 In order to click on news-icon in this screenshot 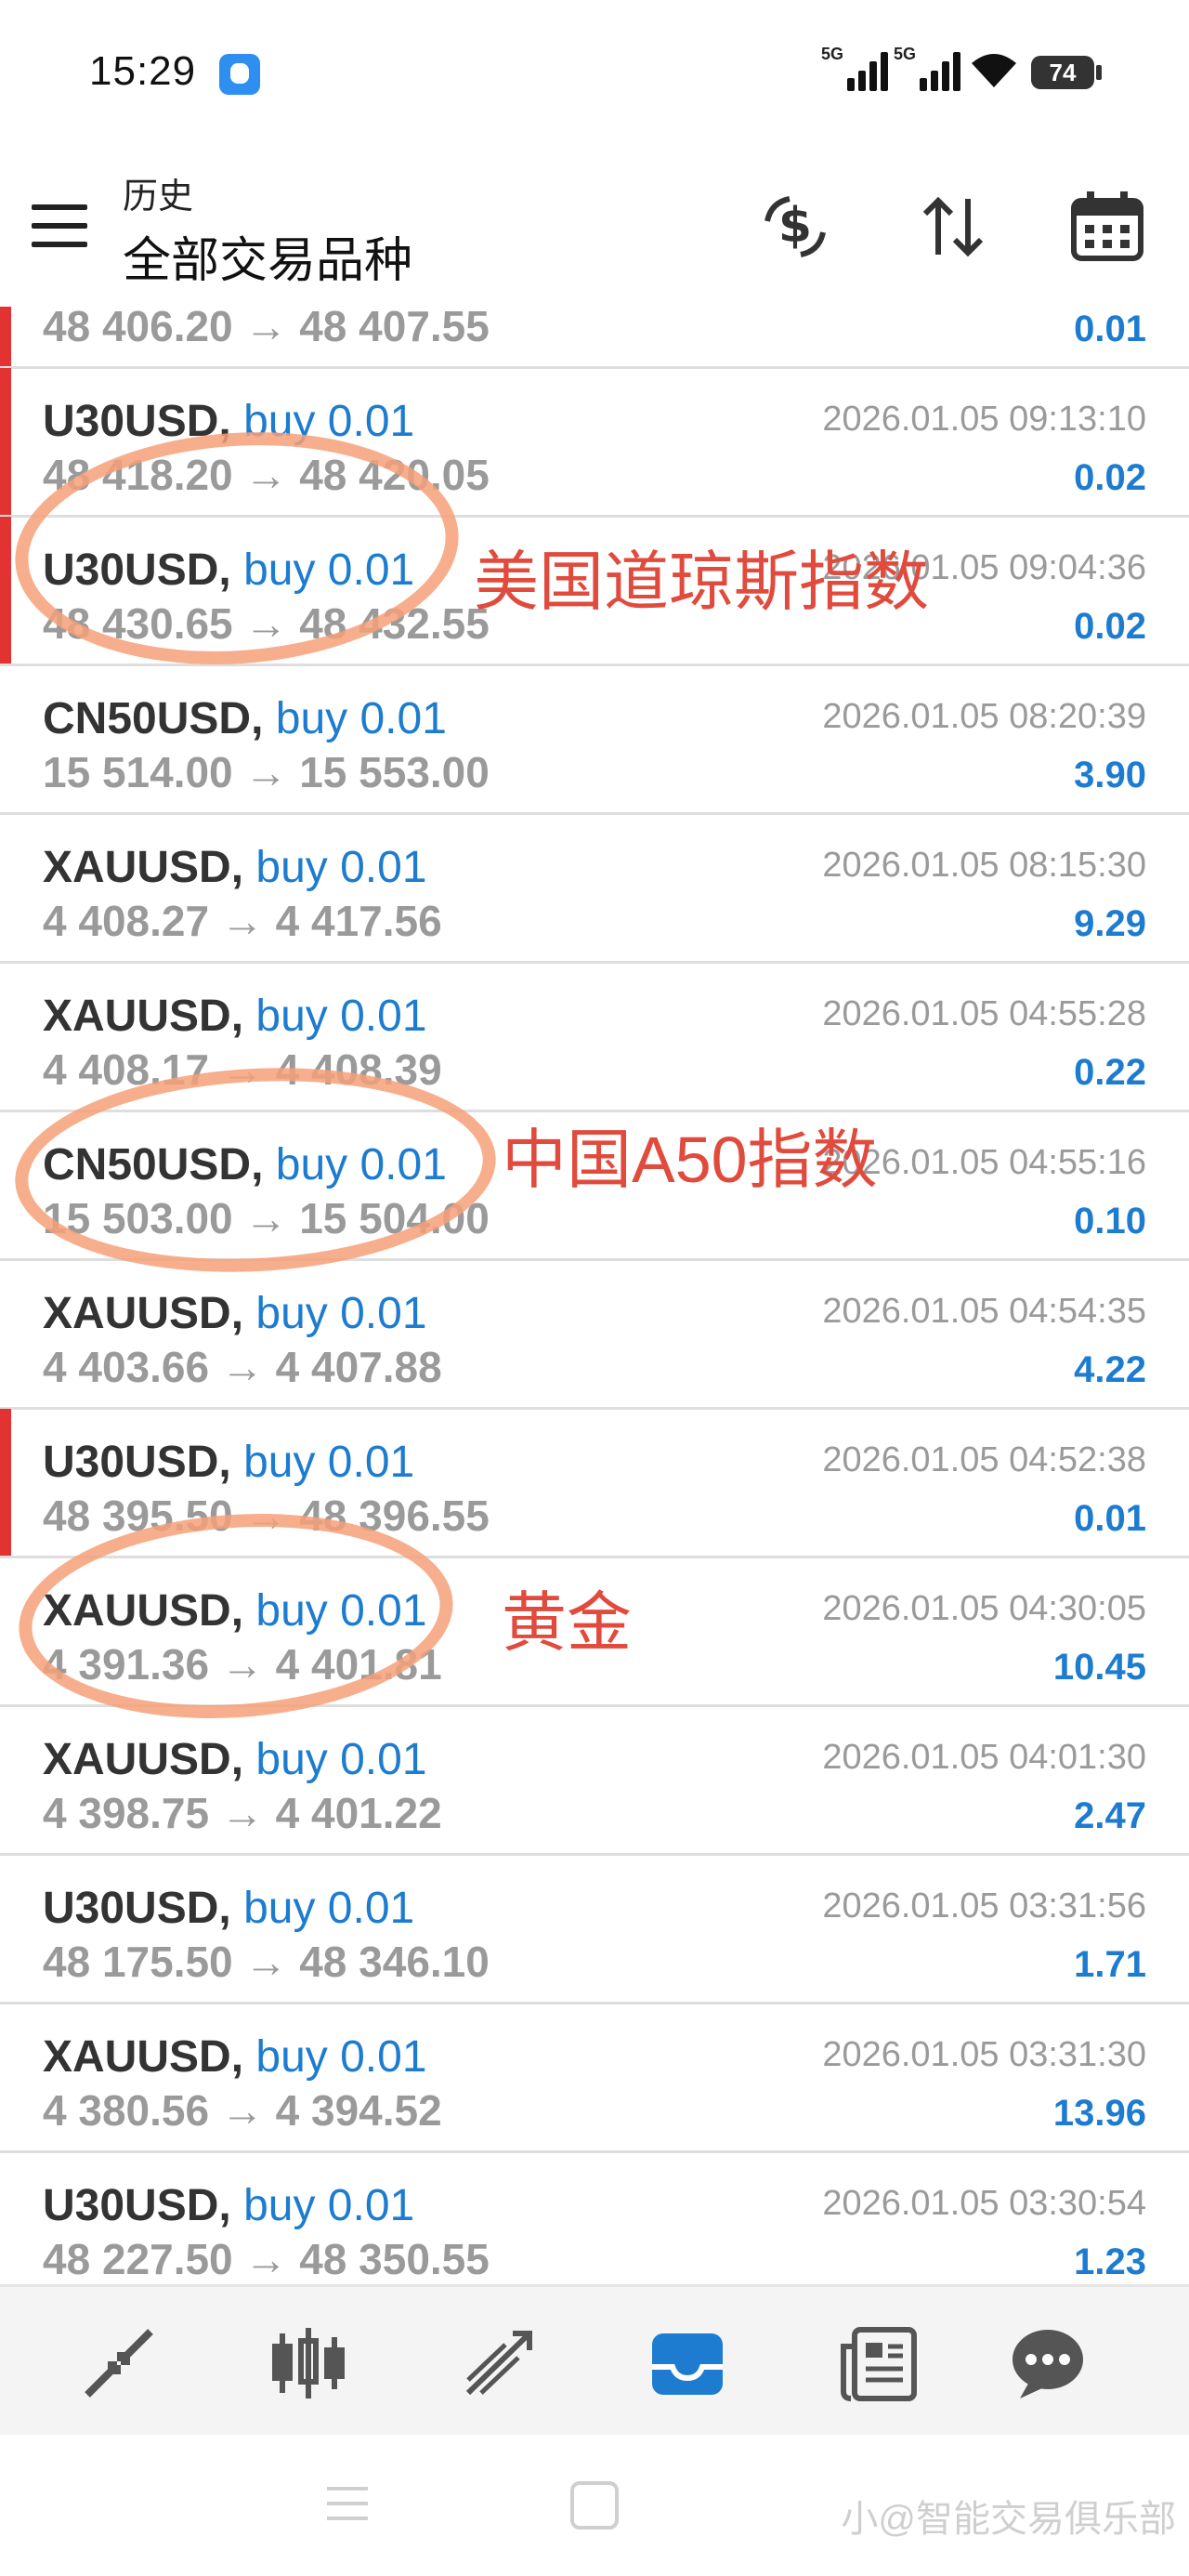, I will do `click(879, 2363)`.